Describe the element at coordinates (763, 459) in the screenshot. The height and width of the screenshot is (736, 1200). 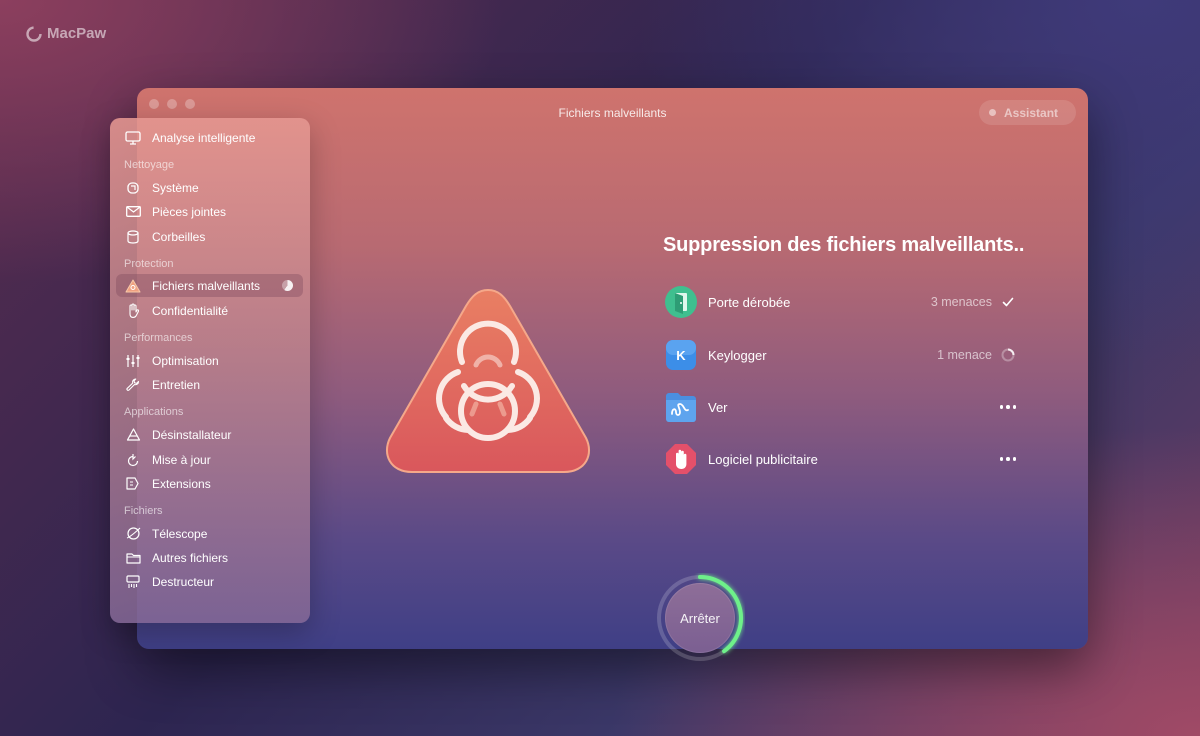
I see `threat-name: Logiciel publicitaire` at that location.